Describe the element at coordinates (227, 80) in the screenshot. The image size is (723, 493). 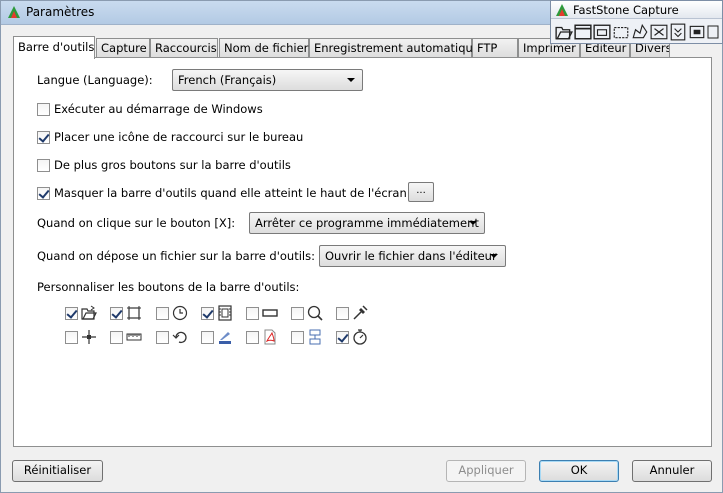
I see `language-value: French (Français)` at that location.